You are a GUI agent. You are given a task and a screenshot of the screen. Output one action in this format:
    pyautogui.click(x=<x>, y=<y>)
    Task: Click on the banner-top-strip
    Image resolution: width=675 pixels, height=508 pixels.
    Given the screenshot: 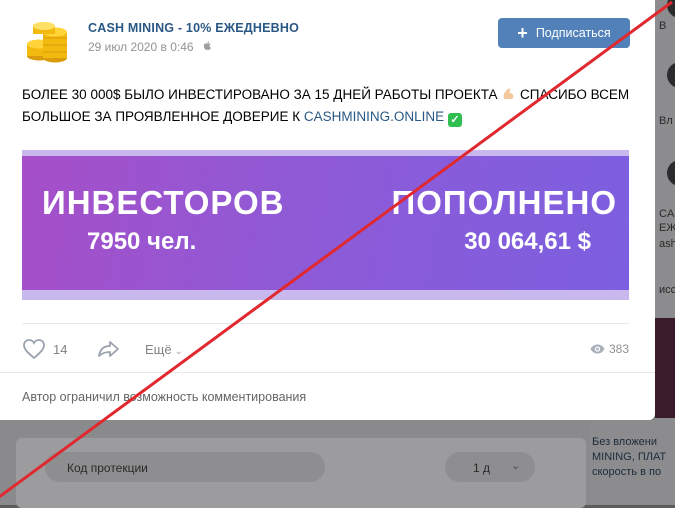 What is the action you would take?
    pyautogui.click(x=325, y=153)
    